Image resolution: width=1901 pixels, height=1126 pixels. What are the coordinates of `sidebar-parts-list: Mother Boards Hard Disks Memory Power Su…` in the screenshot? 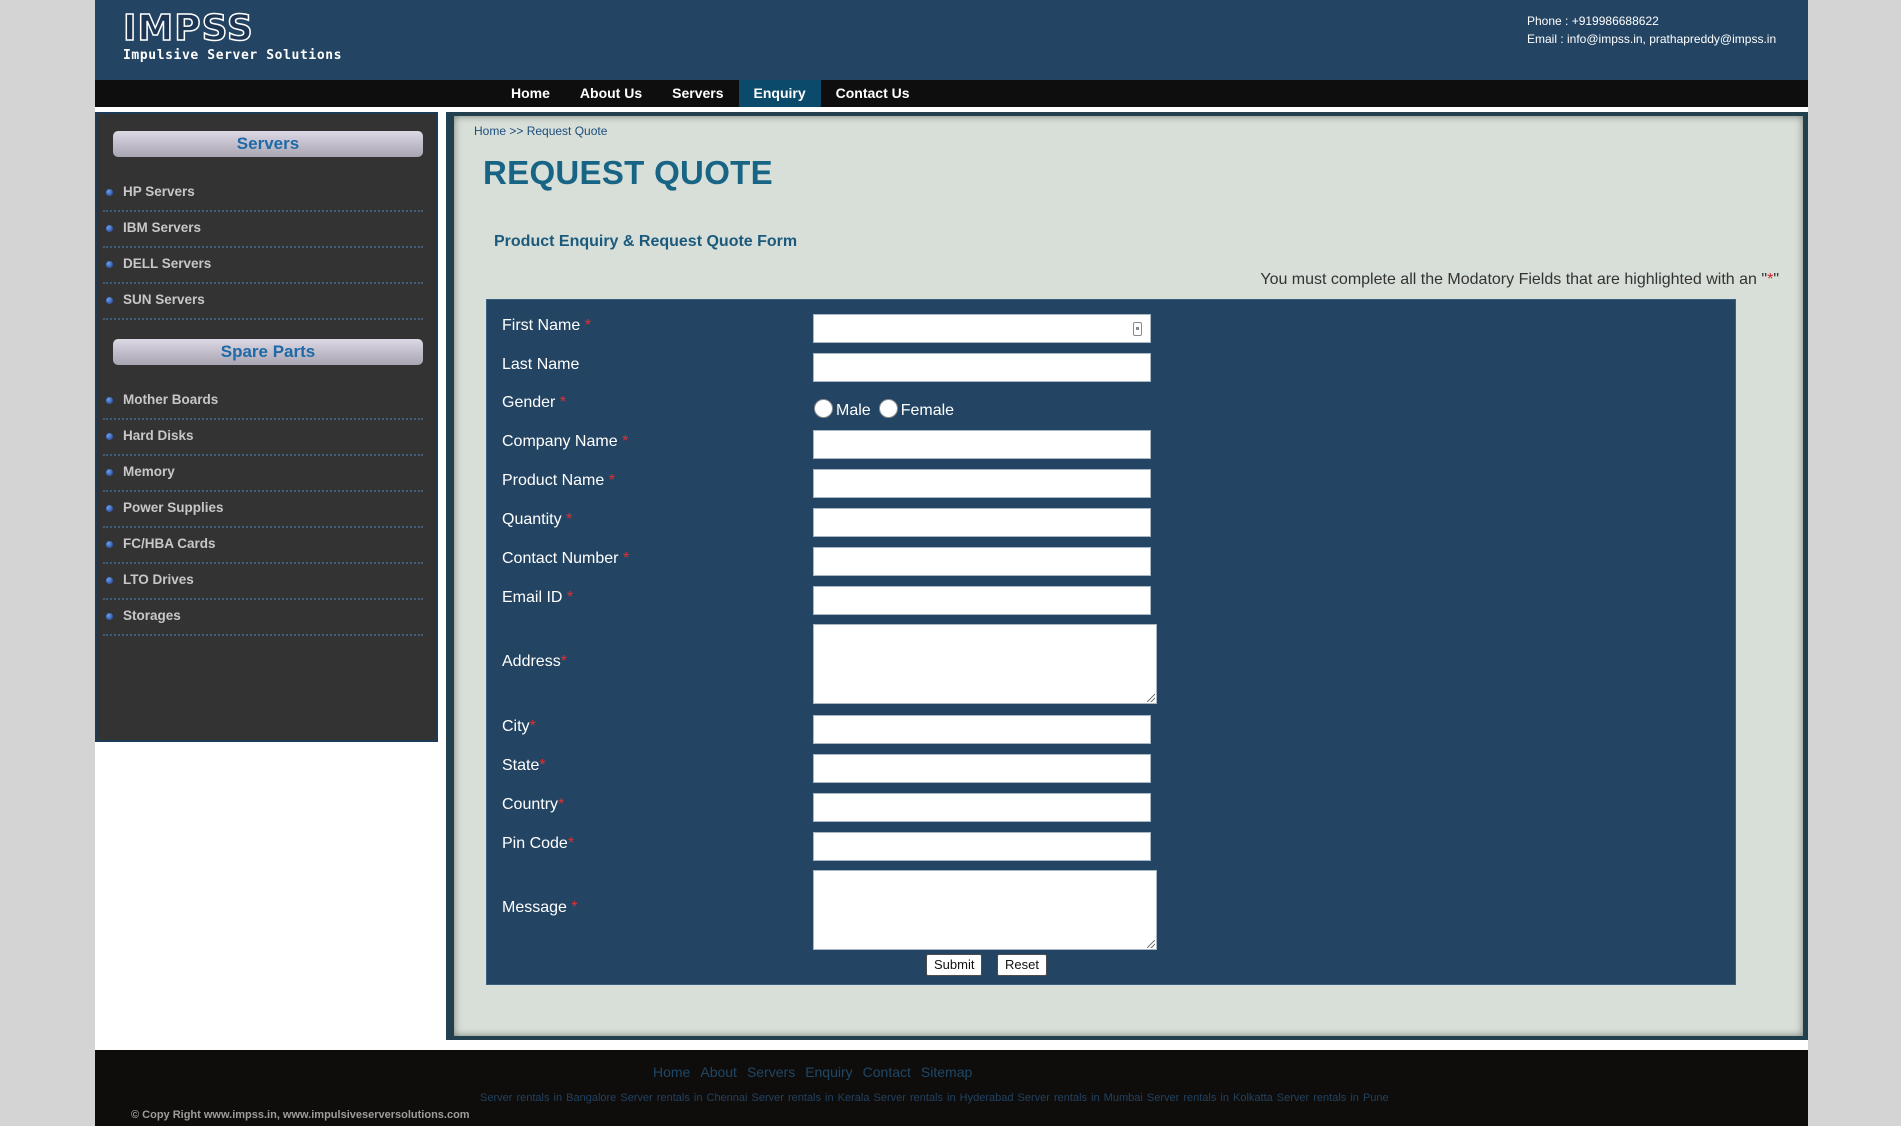 It's located at (263, 510).